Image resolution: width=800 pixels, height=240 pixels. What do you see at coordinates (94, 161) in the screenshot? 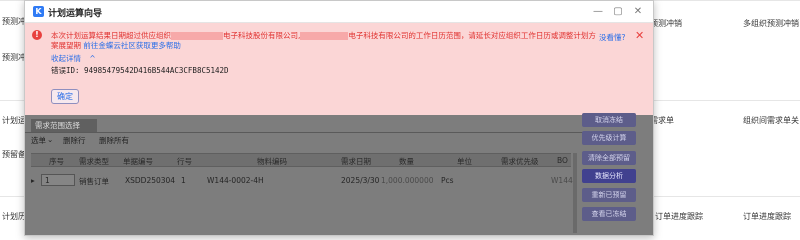
I see `column-header: 需求类型` at bounding box center [94, 161].